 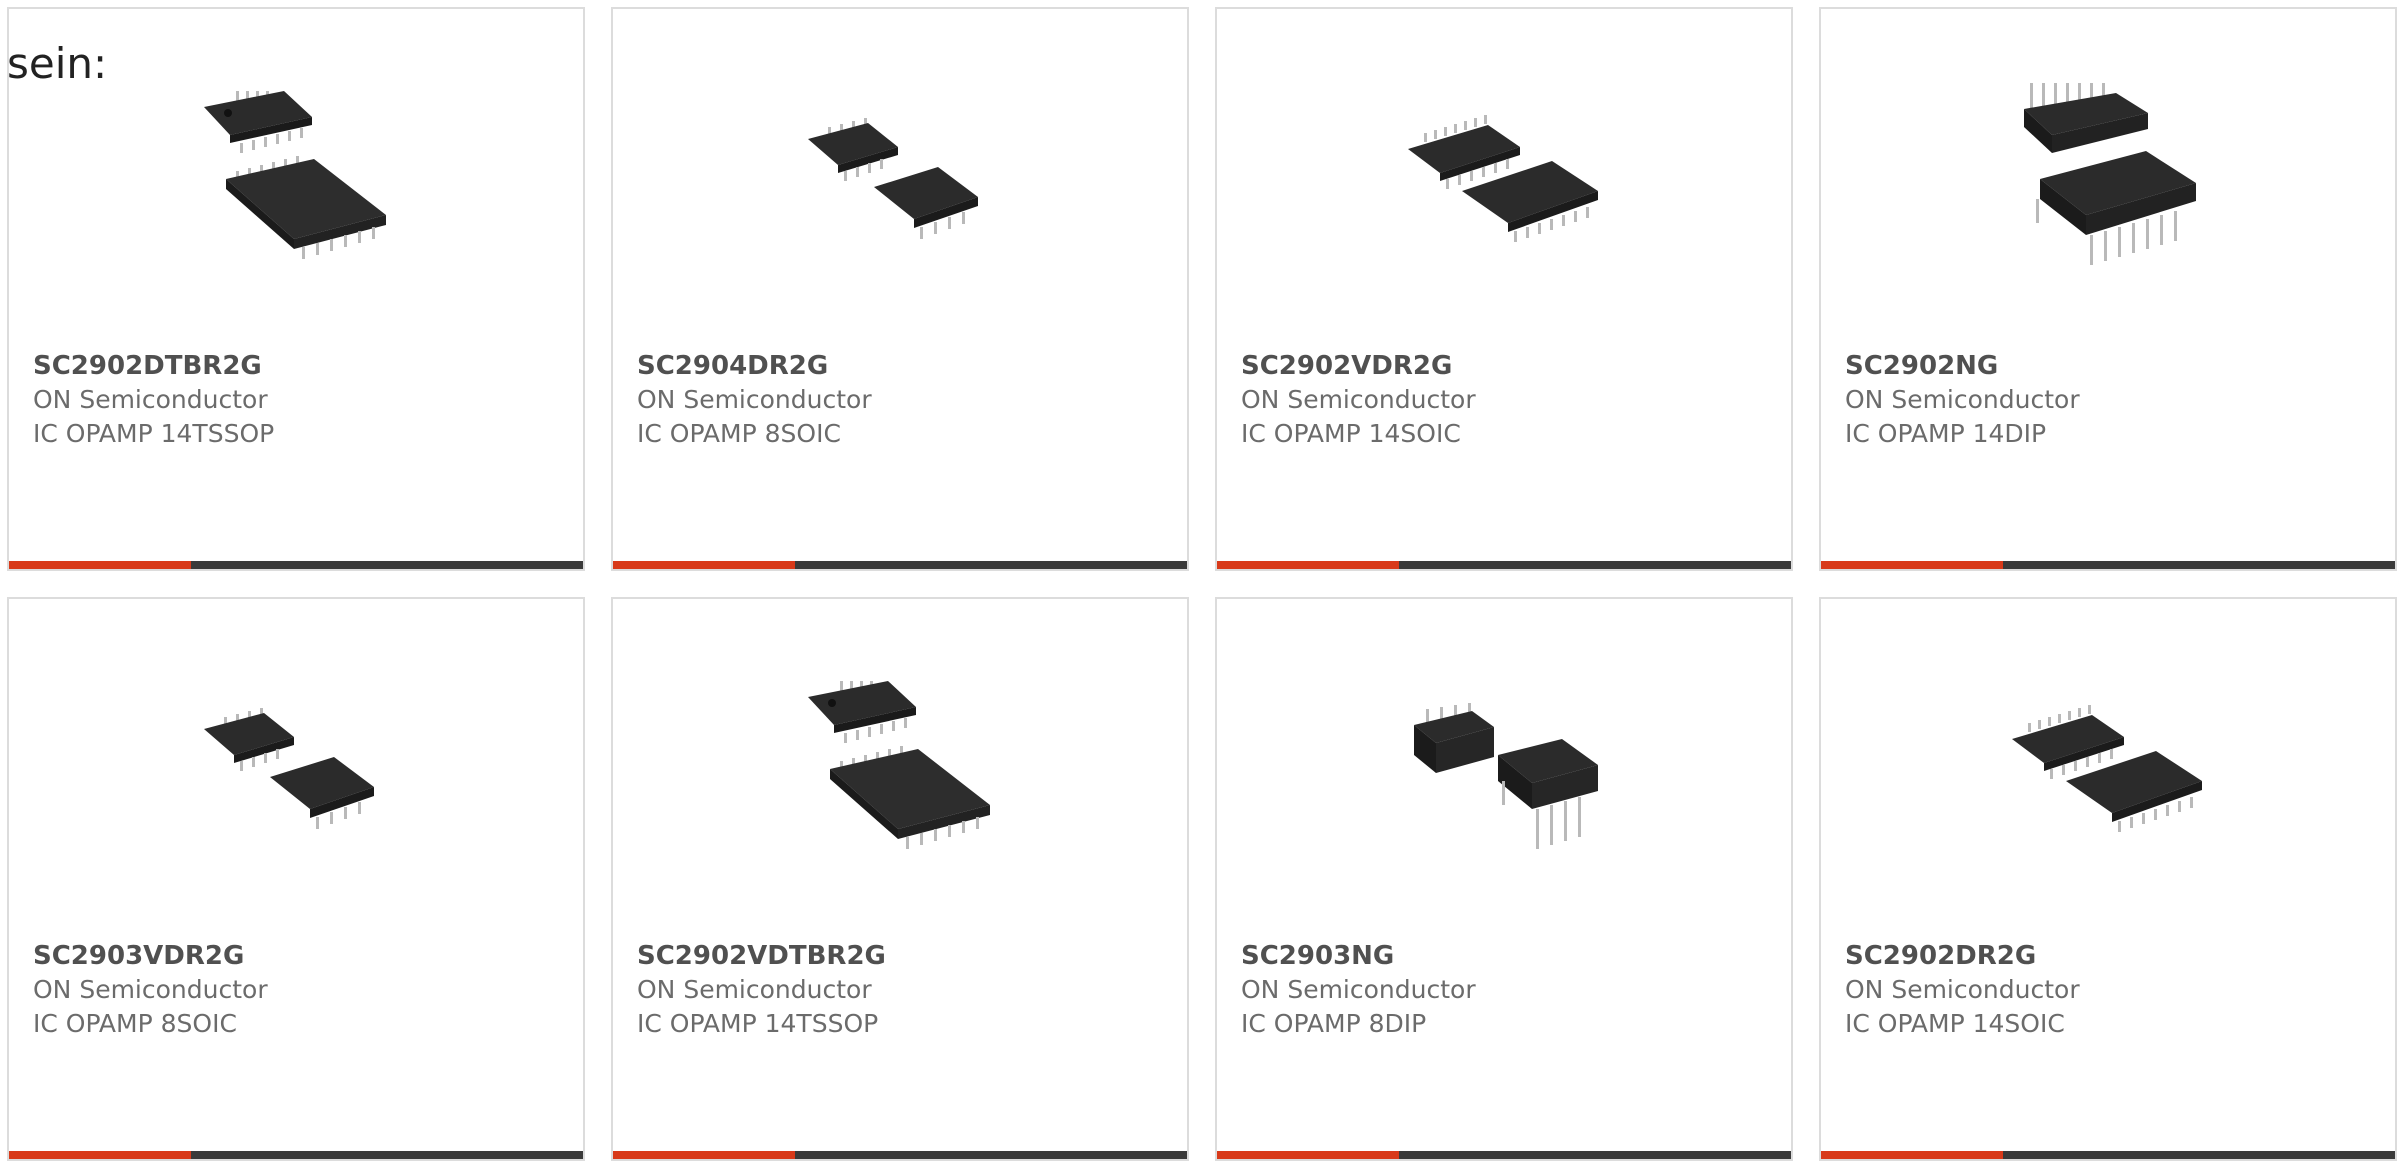 I want to click on dip14-chip-icon, so click(x=2106, y=179).